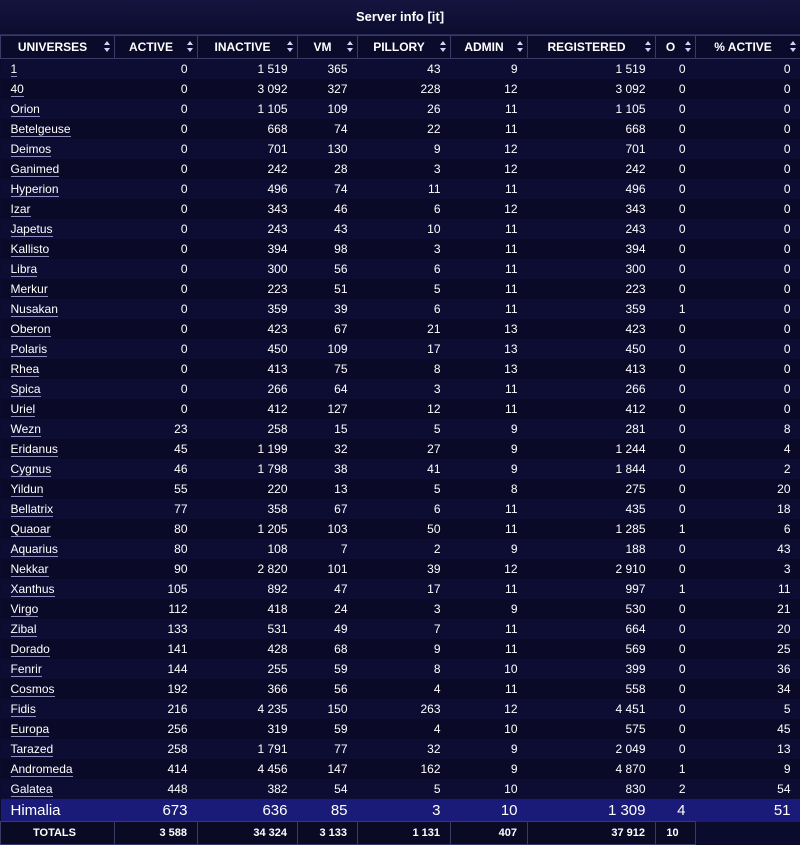 This screenshot has width=800, height=845. Describe the element at coordinates (156, 569) in the screenshot. I see `cell-active: 90` at that location.